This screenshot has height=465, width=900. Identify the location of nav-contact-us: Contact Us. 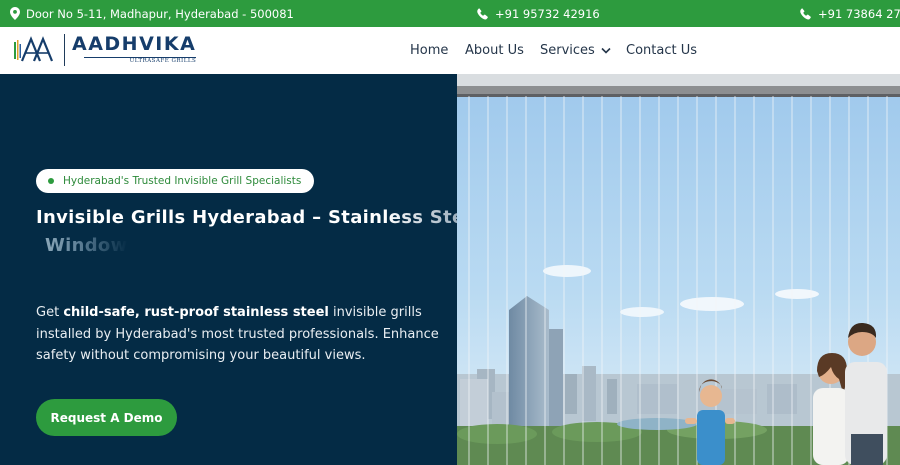
(661, 50).